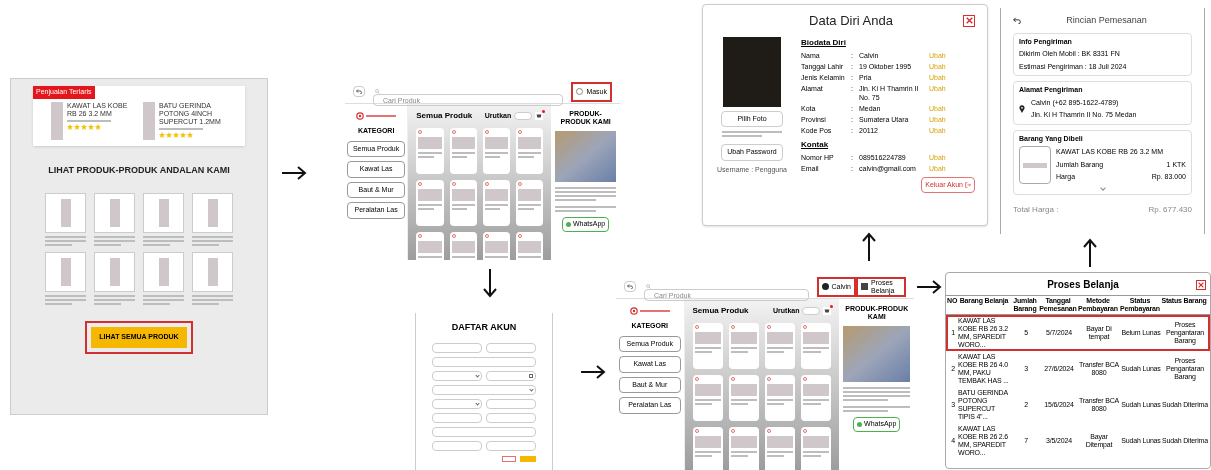  Describe the element at coordinates (869, 247) in the screenshot. I see `flow-arrow` at that location.